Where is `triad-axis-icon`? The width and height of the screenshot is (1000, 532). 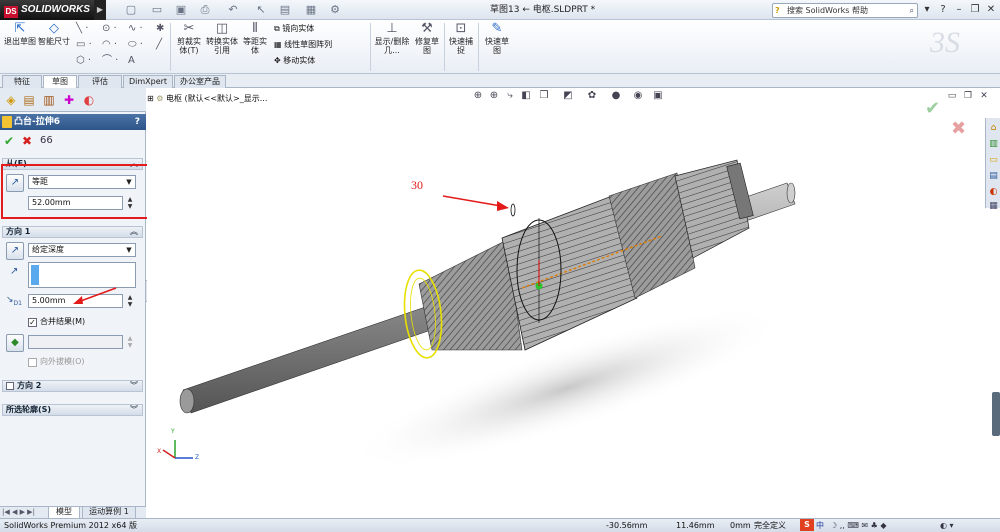
triad-axis-icon is located at coordinates (177, 449).